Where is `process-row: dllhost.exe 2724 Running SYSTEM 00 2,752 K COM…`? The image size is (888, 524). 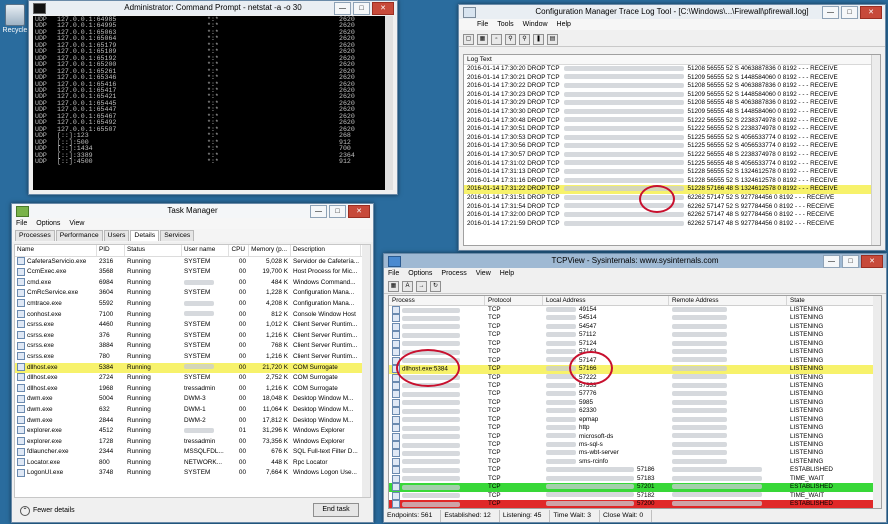 process-row: dllhost.exe 2724 Running SYSTEM 00 2,752 K COM… is located at coordinates (192, 378).